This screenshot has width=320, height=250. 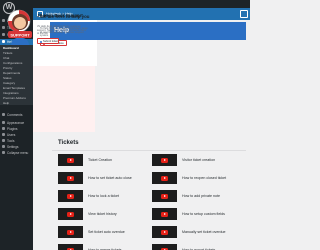 What do you see at coordinates (3, 146) in the screenshot?
I see `settings-icon` at bounding box center [3, 146].